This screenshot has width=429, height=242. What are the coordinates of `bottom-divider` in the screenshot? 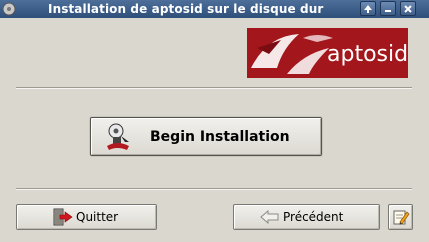 It's located at (214, 189).